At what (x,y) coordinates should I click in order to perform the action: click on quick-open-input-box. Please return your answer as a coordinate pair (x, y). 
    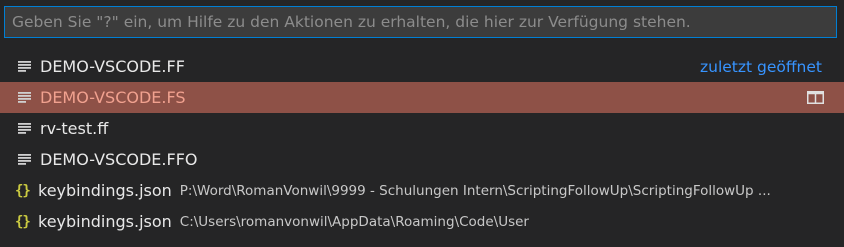
    Looking at the image, I should click on (420, 22).